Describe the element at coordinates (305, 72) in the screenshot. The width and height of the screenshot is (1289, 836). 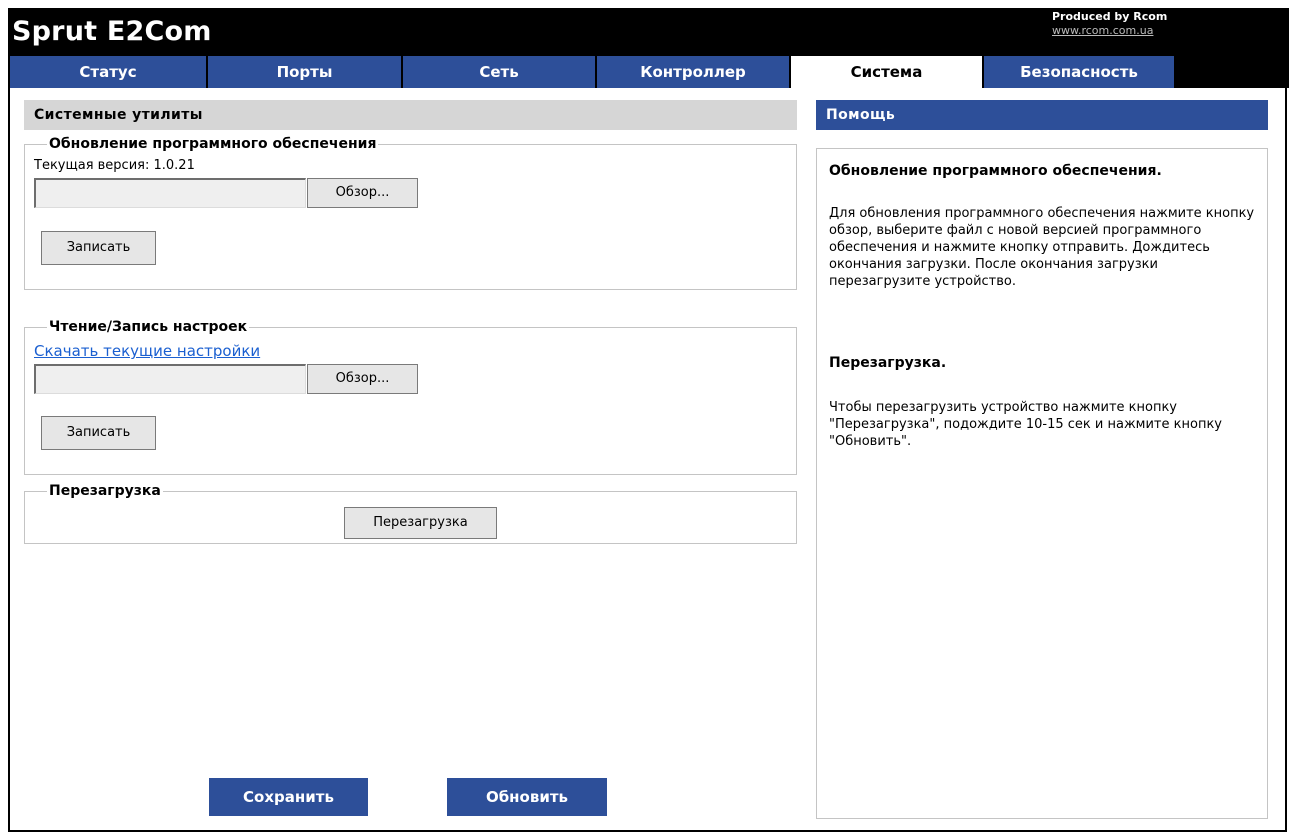
I see `tab-ports: Порты` at that location.